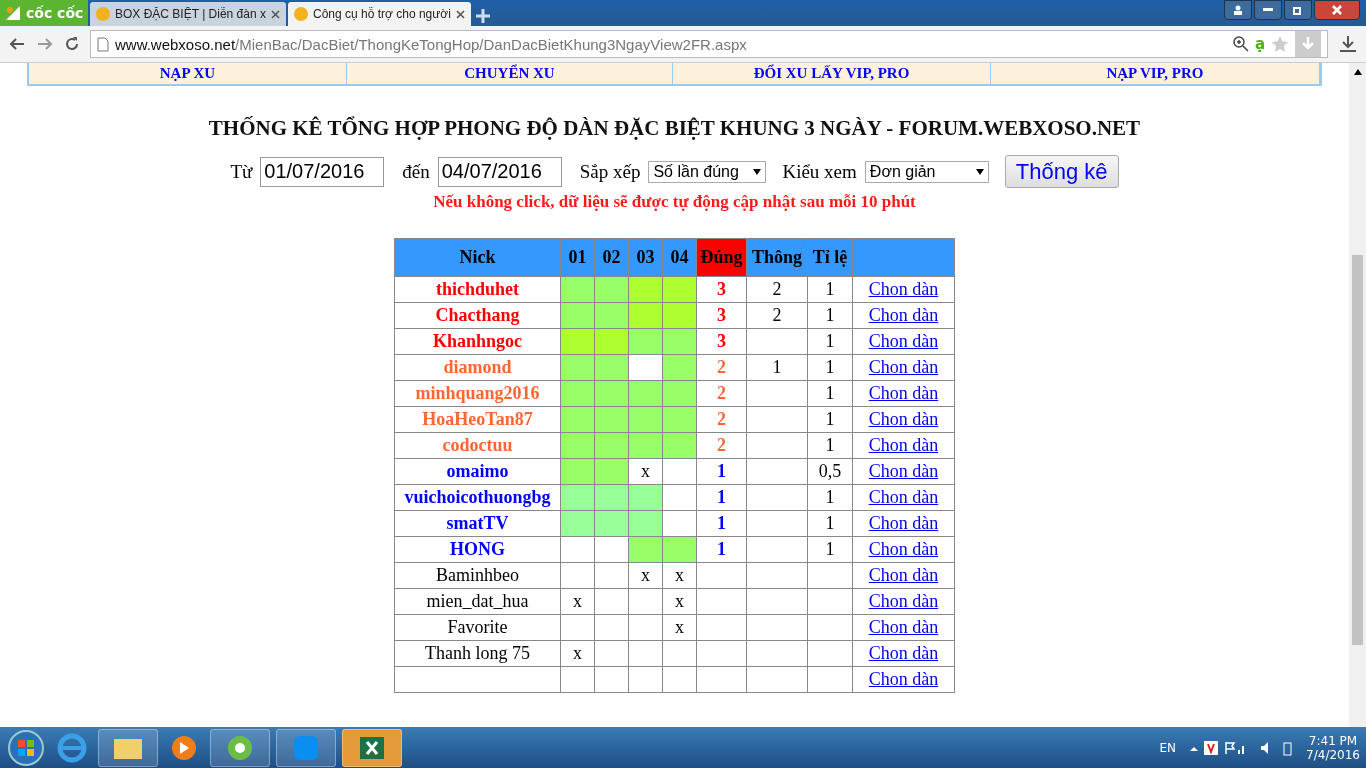 The height and width of the screenshot is (768, 1366). I want to click on to-label: đến, so click(416, 171).